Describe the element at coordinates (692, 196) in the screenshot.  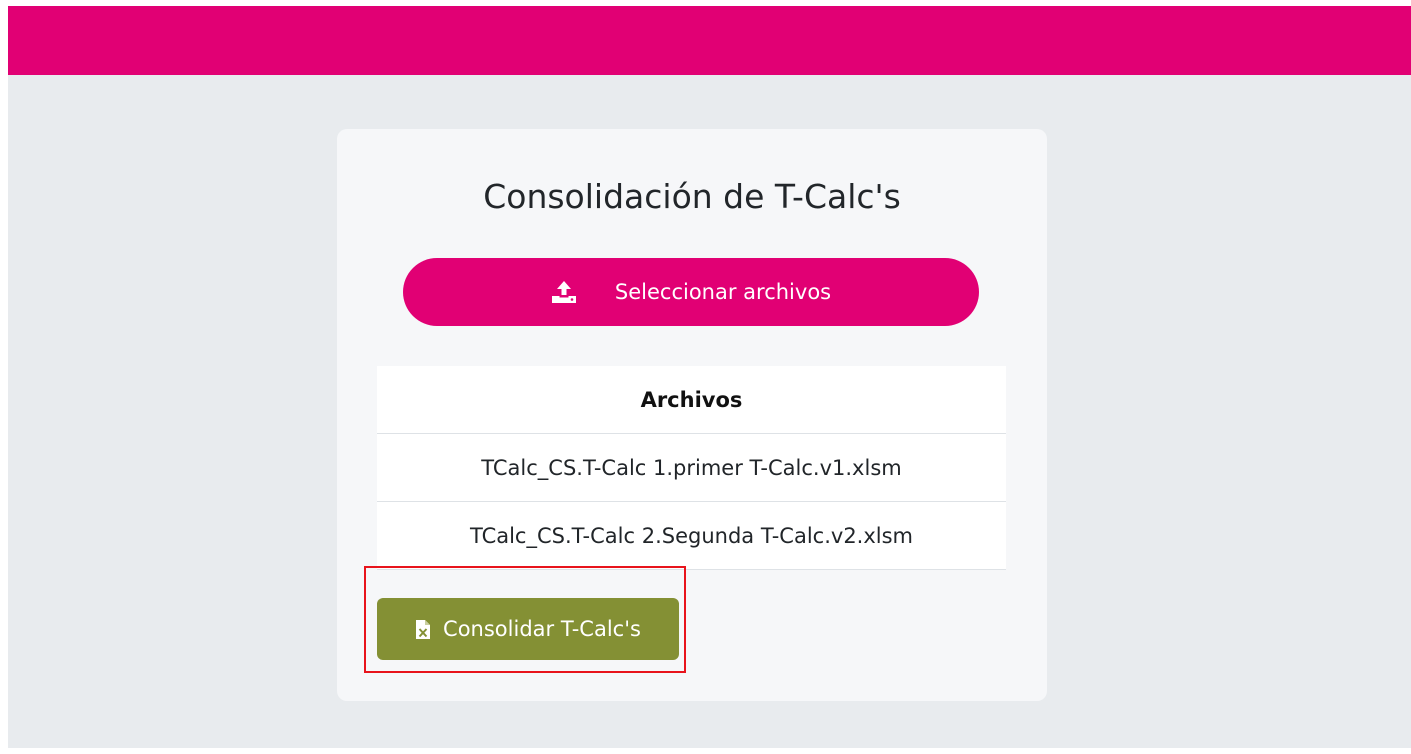
I see `page-title: Consolidación de T-Calc's` at that location.